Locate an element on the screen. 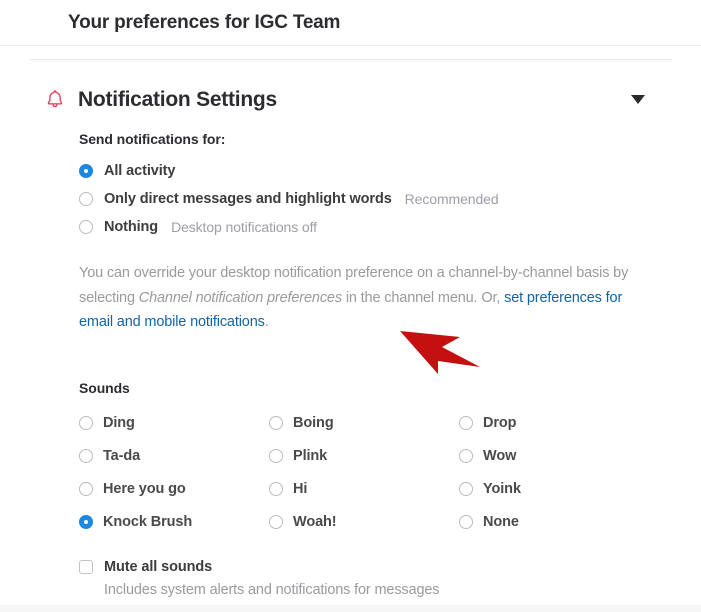 The height and width of the screenshot is (612, 701). sound-label-boing: Boing is located at coordinates (313, 422).